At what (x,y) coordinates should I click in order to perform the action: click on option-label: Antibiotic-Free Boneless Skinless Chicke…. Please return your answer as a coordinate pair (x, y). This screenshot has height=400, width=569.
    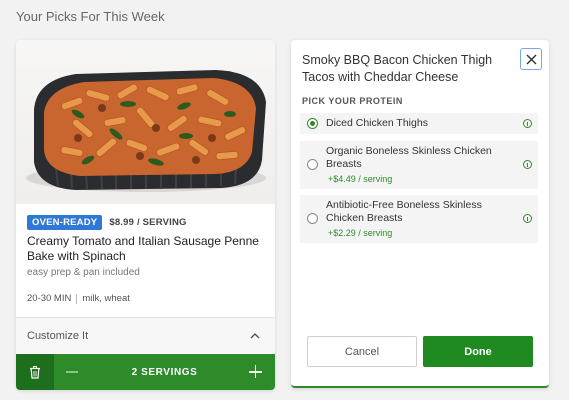
    Looking at the image, I should click on (404, 211).